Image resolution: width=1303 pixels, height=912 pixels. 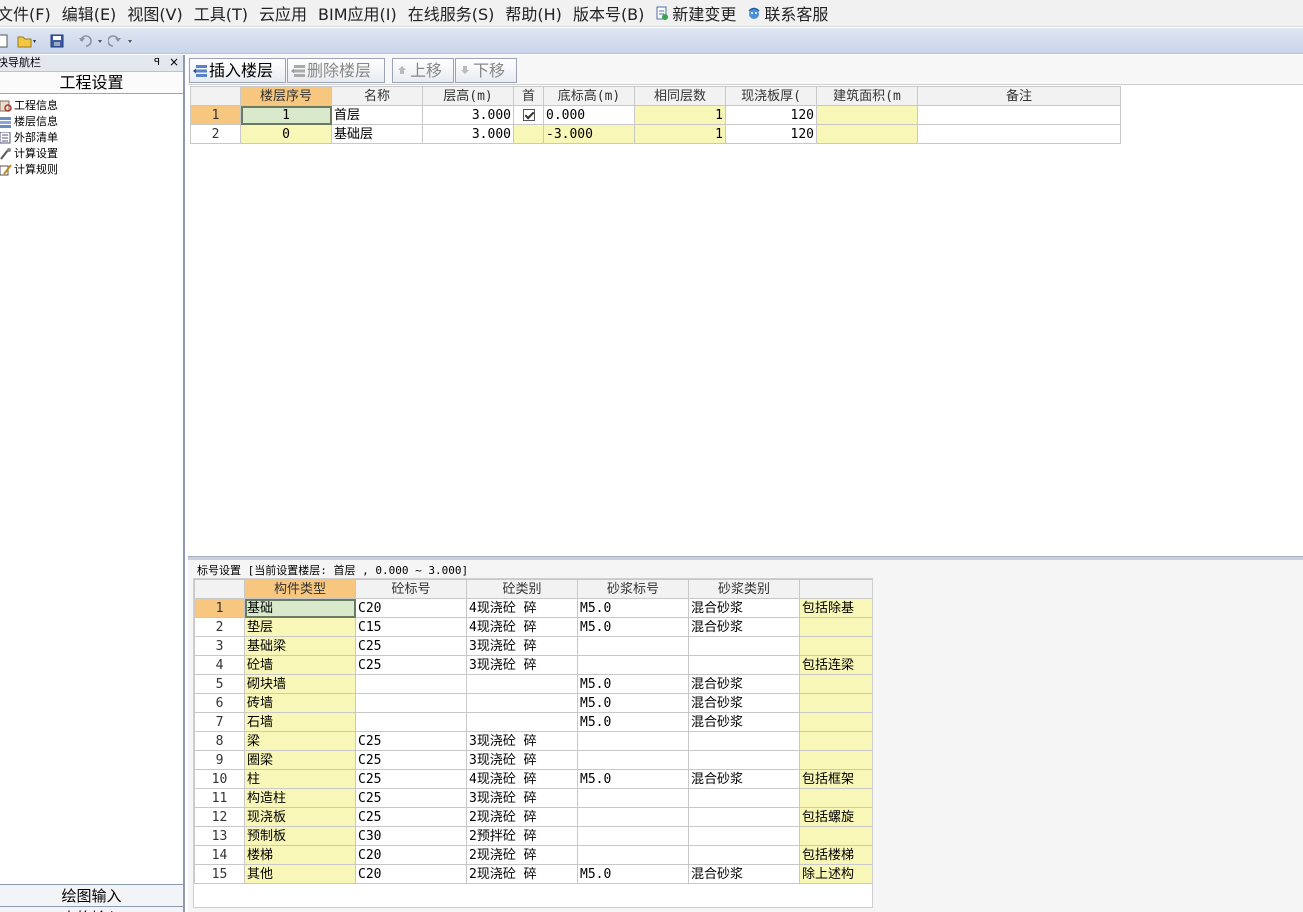 I want to click on cell-name: 首层, so click(x=377, y=115).